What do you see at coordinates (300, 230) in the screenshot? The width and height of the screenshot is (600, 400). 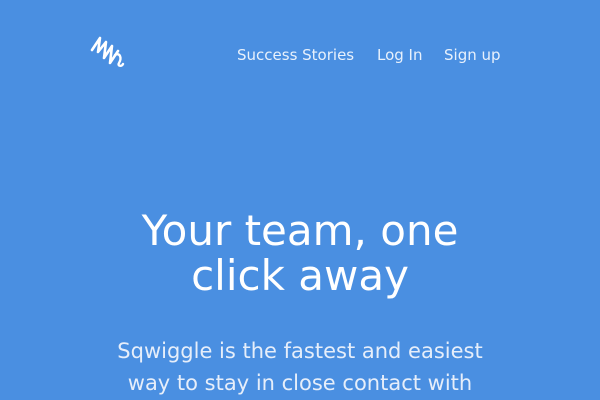 I see `hero-title-line-1: Your team, one` at bounding box center [300, 230].